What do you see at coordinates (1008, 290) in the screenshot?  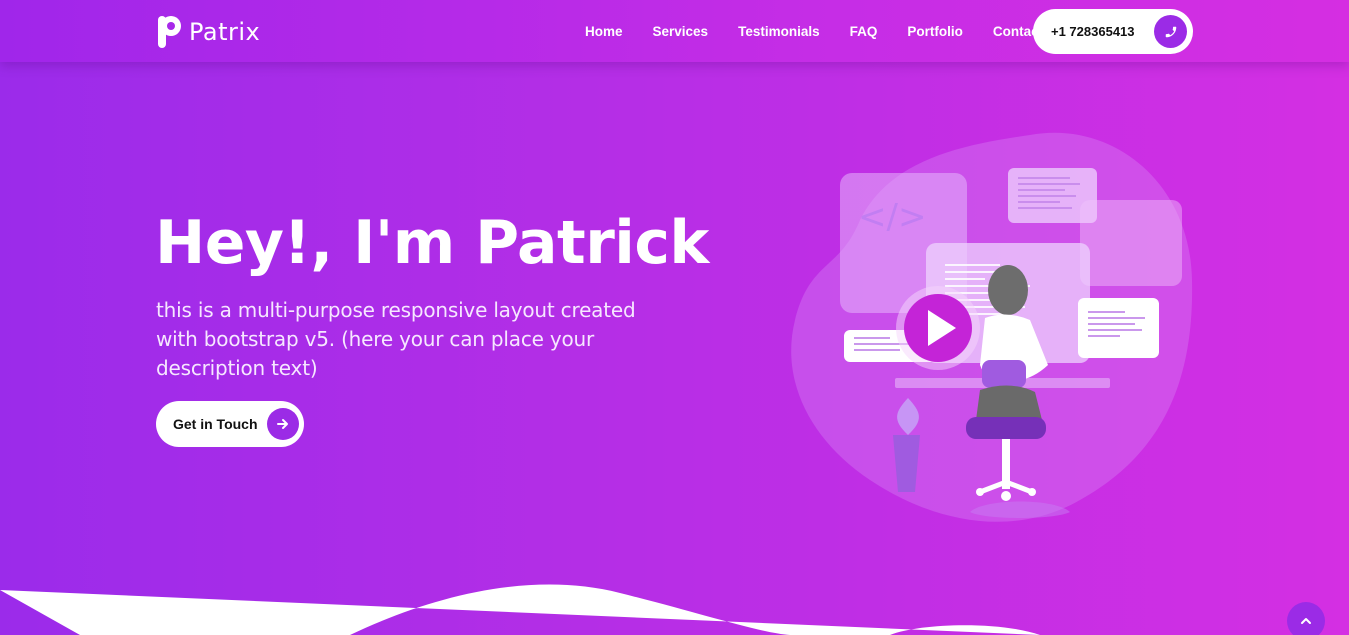 I see `person-head` at bounding box center [1008, 290].